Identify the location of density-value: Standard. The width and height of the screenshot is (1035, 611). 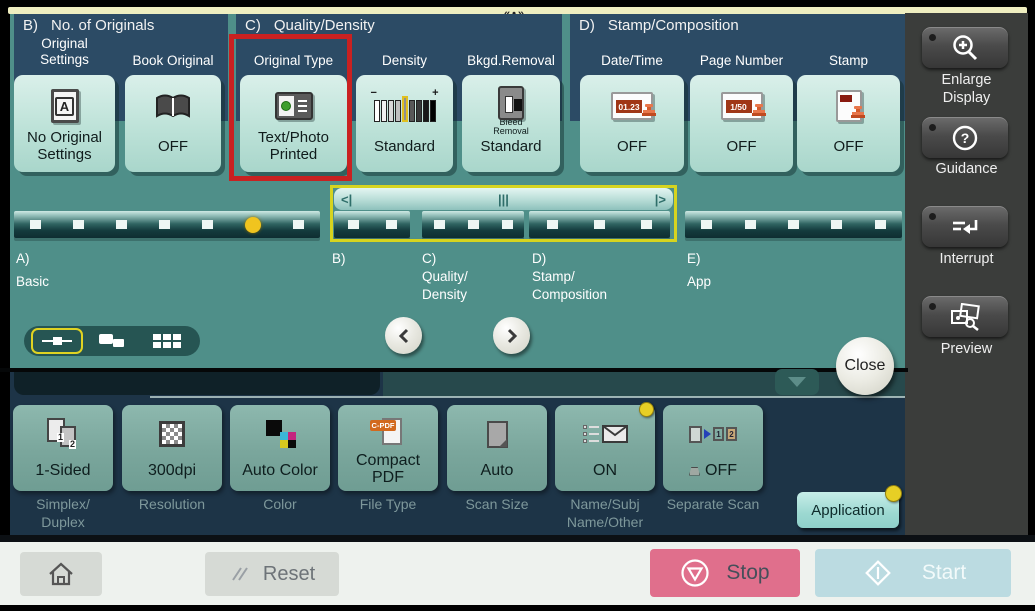
(404, 146).